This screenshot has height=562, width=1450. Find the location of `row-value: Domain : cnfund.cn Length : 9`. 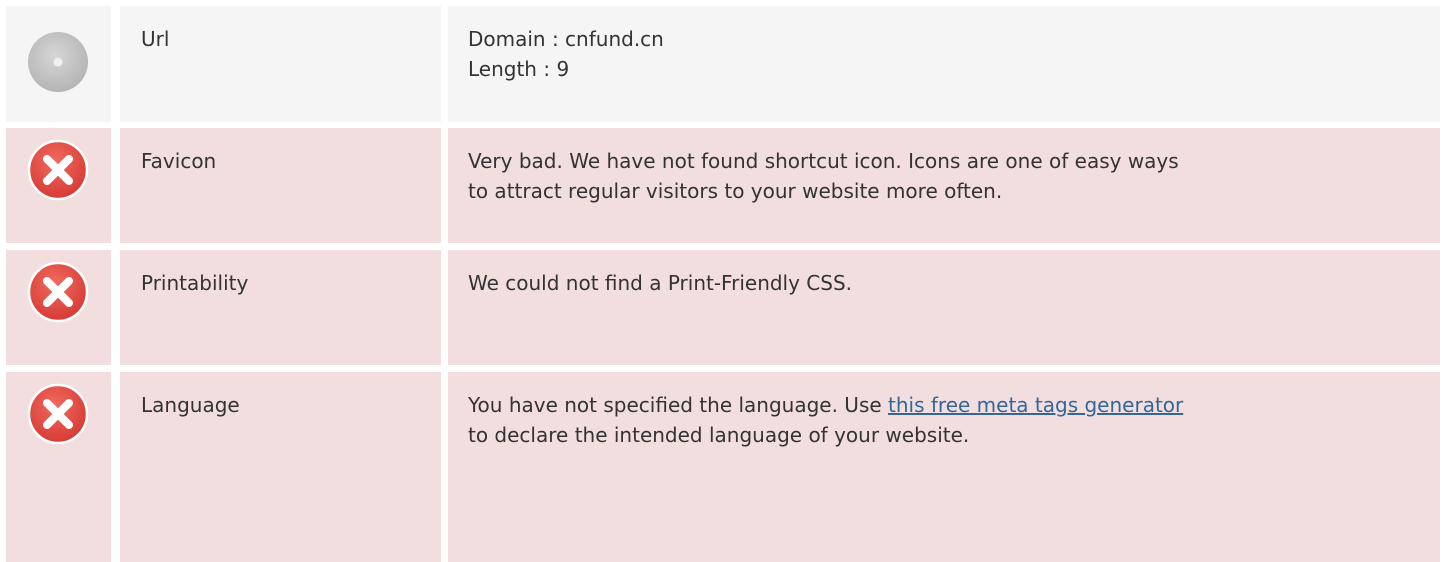

row-value: Domain : cnfund.cn Length : 9 is located at coordinates (947, 54).